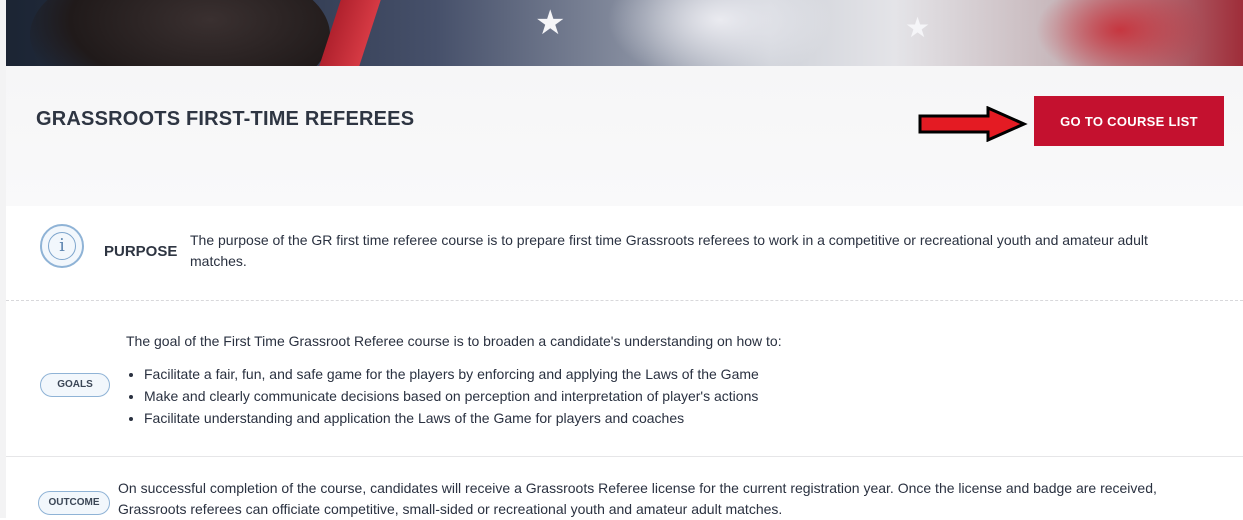  What do you see at coordinates (180, 33) in the screenshot?
I see `athlete-photo` at bounding box center [180, 33].